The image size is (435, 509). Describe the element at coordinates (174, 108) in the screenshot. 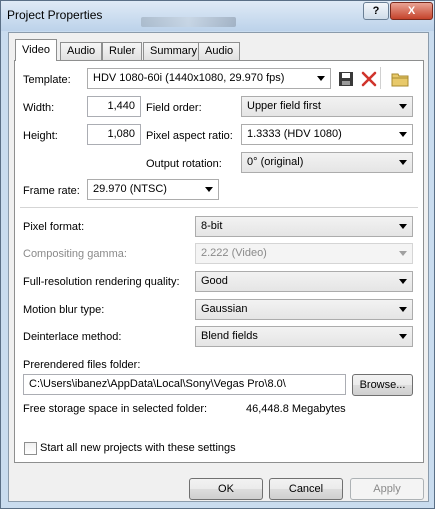

I see `field-order-label: Field order:` at that location.